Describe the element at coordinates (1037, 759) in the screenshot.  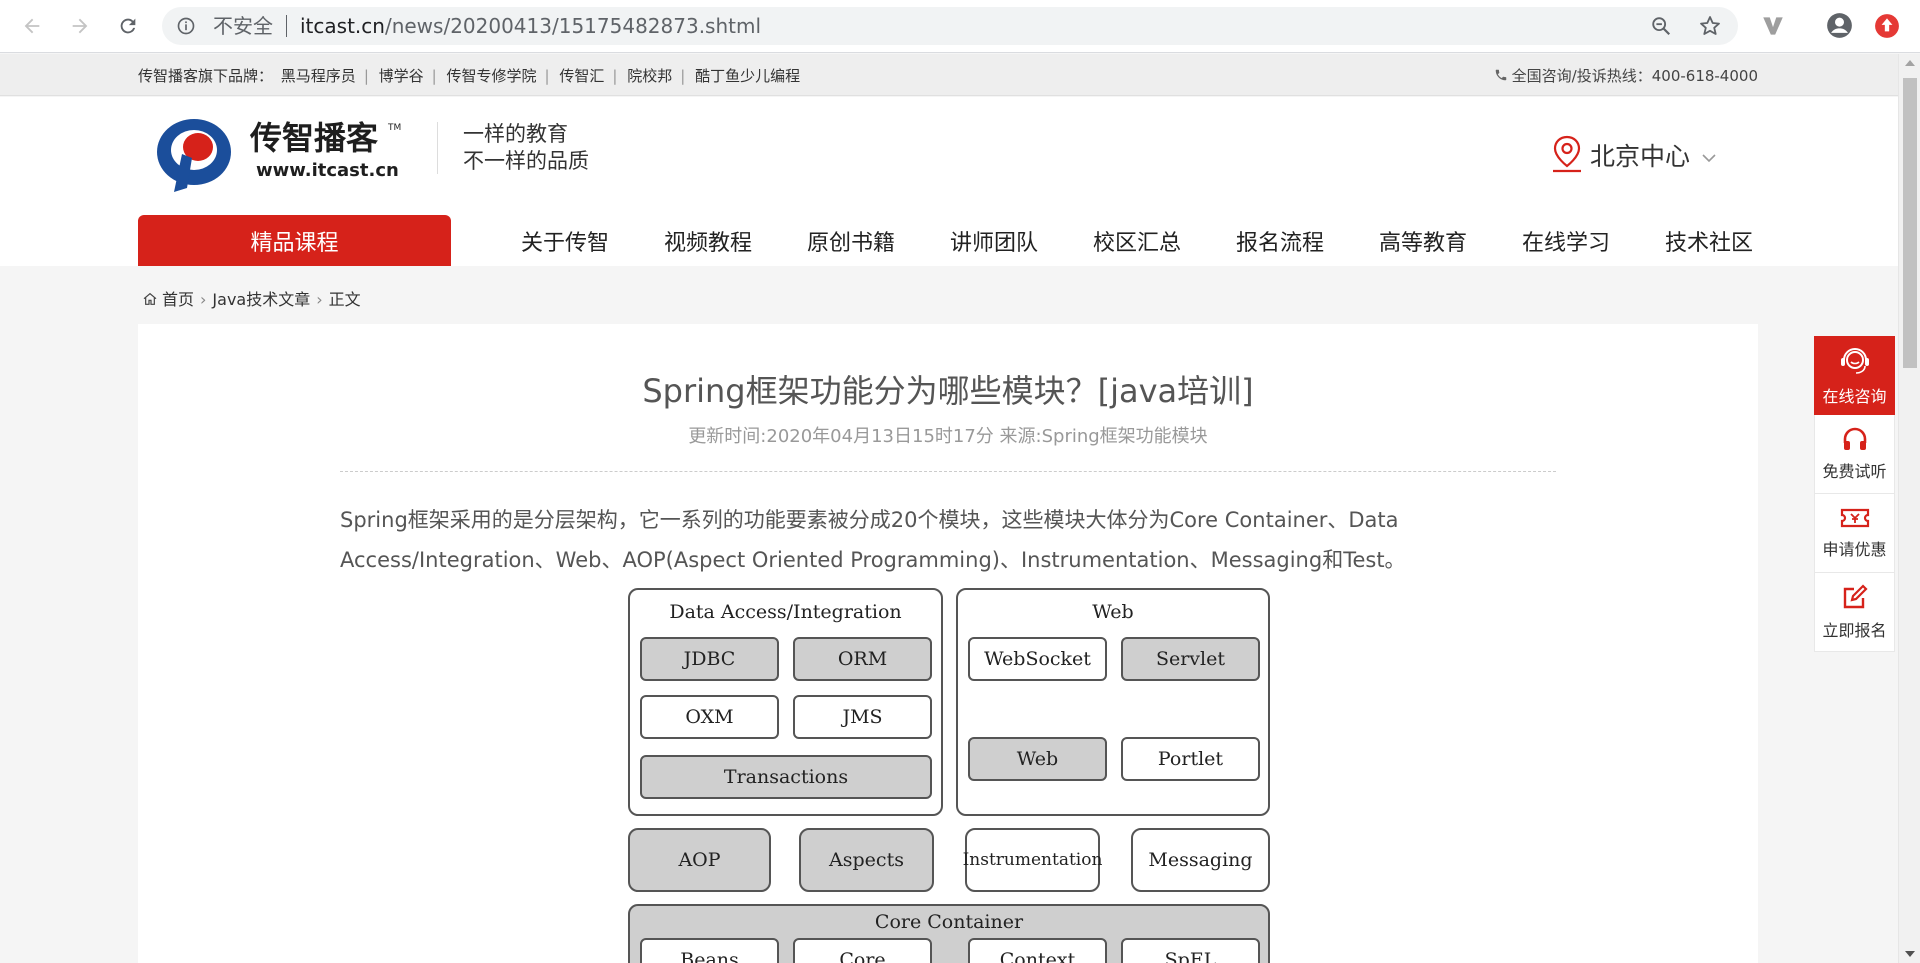
I see `module-web: Web` at that location.